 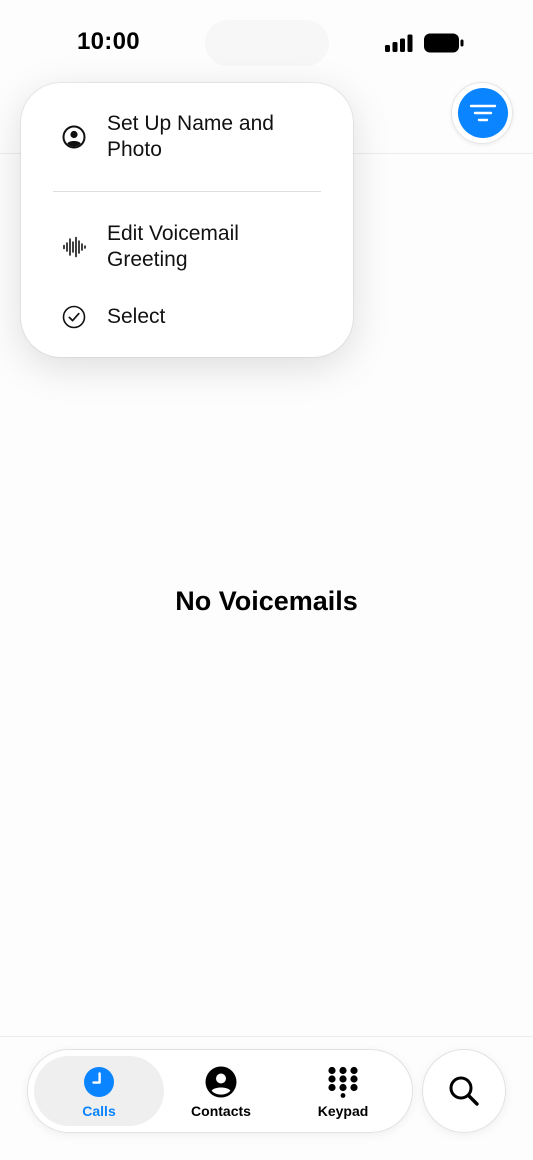 I want to click on filter-lines-icon, so click(x=483, y=113).